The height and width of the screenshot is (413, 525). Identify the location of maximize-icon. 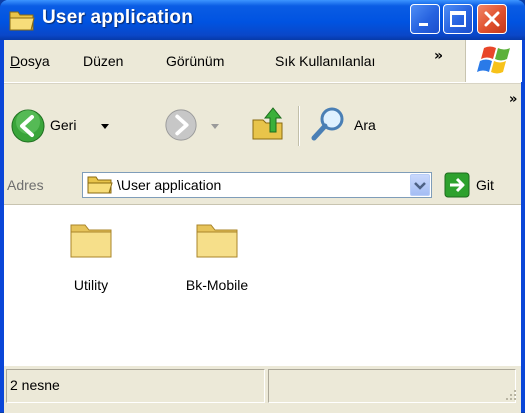
(458, 19).